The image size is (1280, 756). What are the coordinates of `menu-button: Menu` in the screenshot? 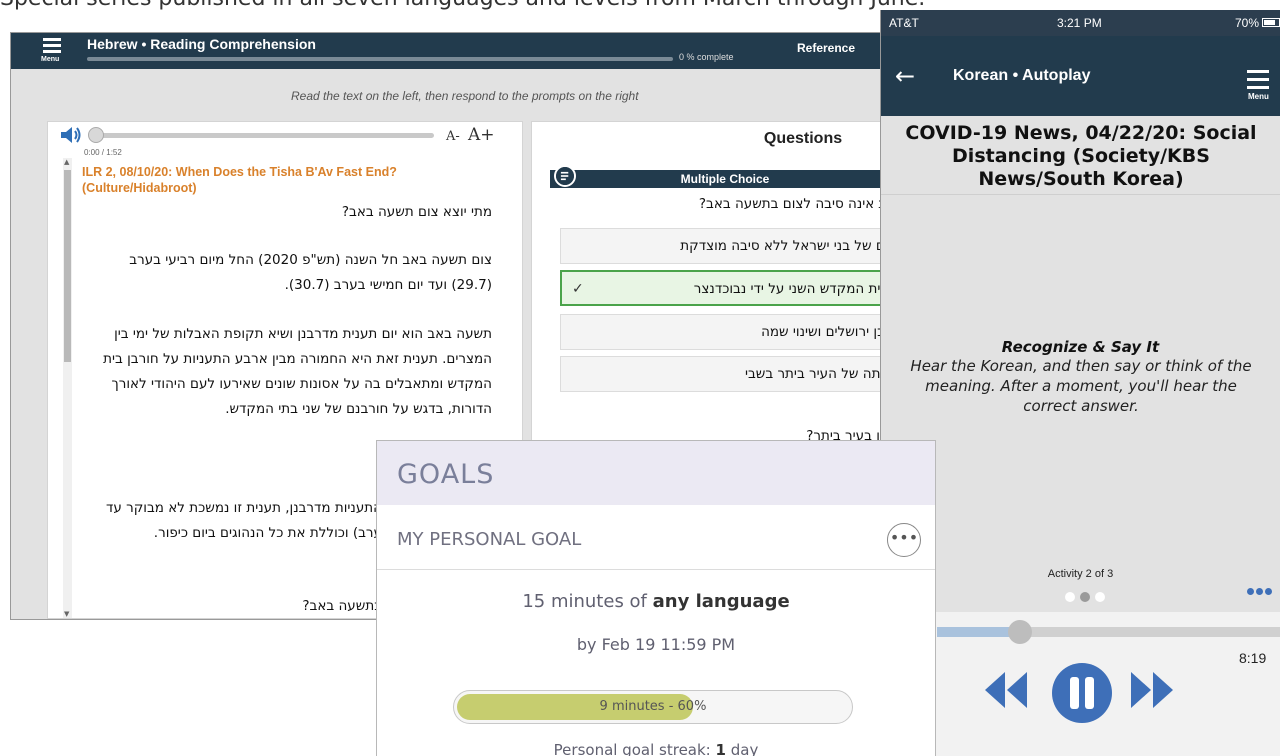 It's located at (56, 52).